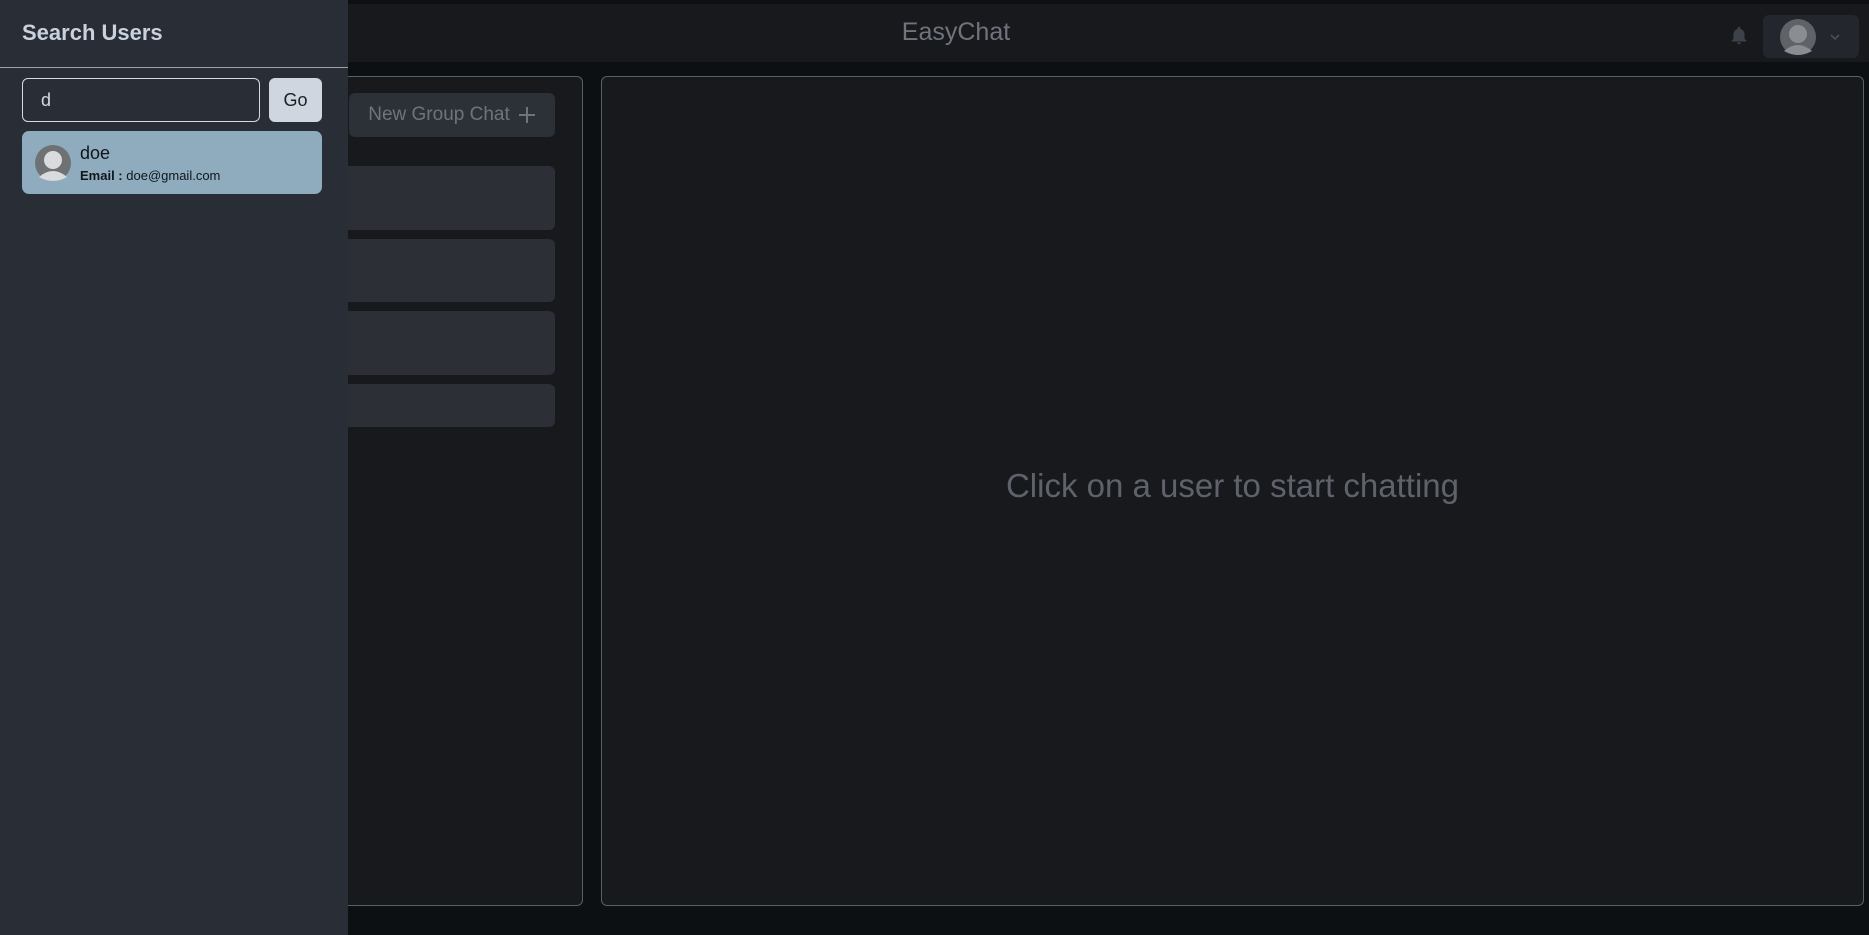 The image size is (1869, 935). I want to click on email-value: doe@gmail.com, so click(173, 175).